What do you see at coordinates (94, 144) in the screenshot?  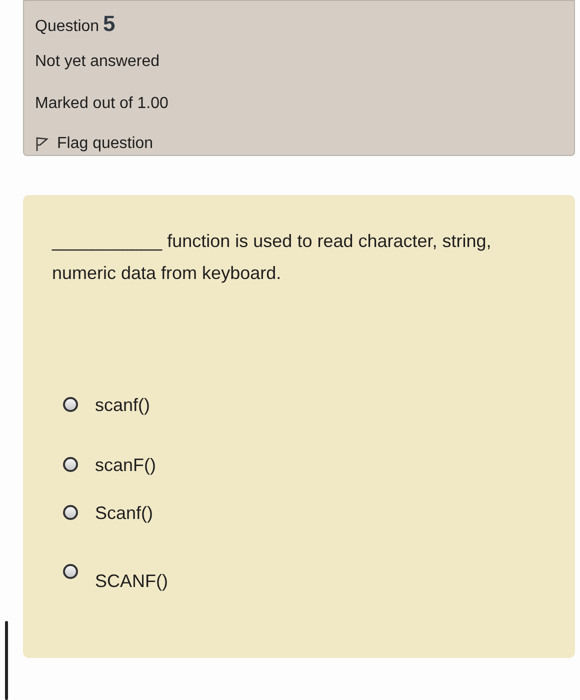 I see `flag-question-link: Flag question` at bounding box center [94, 144].